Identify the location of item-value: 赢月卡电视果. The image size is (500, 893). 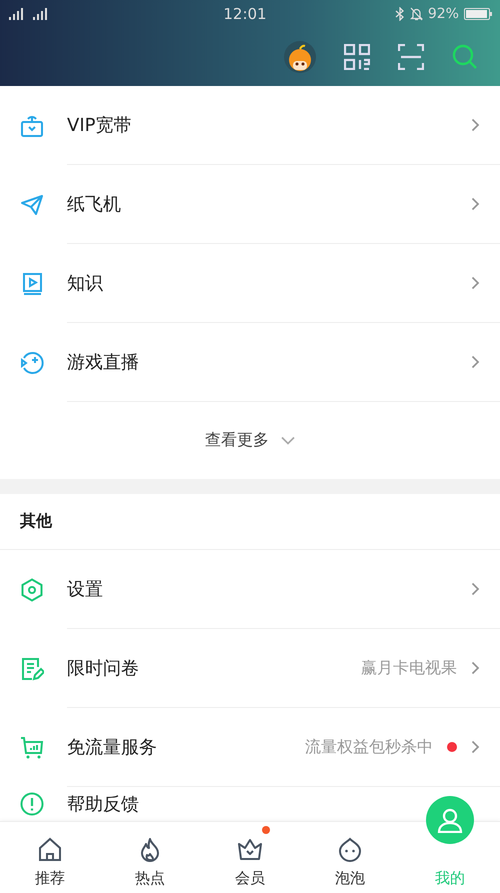
(409, 668).